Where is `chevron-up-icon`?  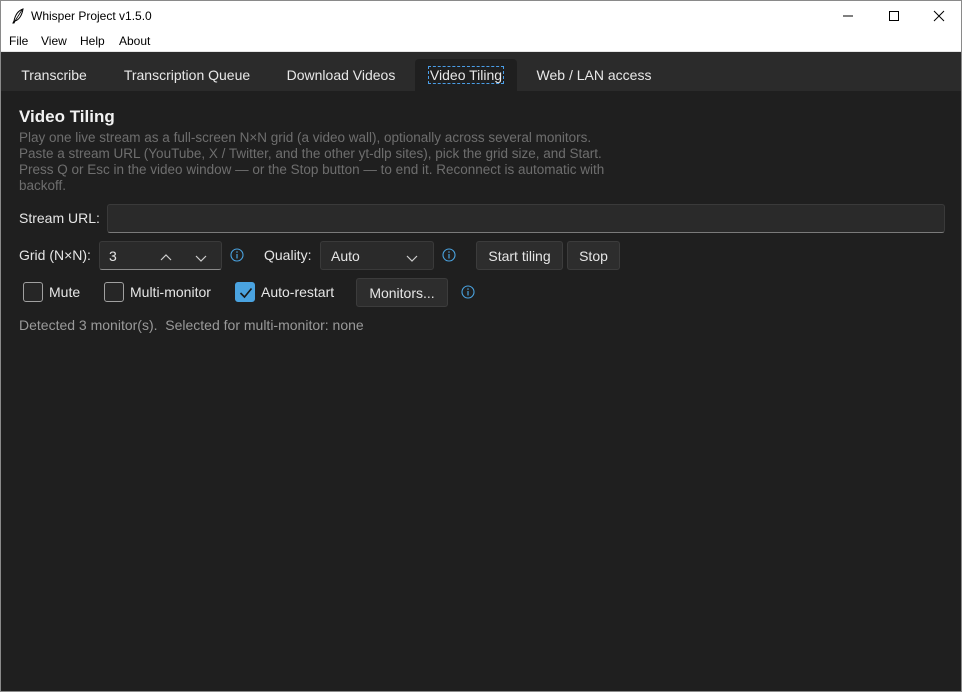
chevron-up-icon is located at coordinates (166, 257).